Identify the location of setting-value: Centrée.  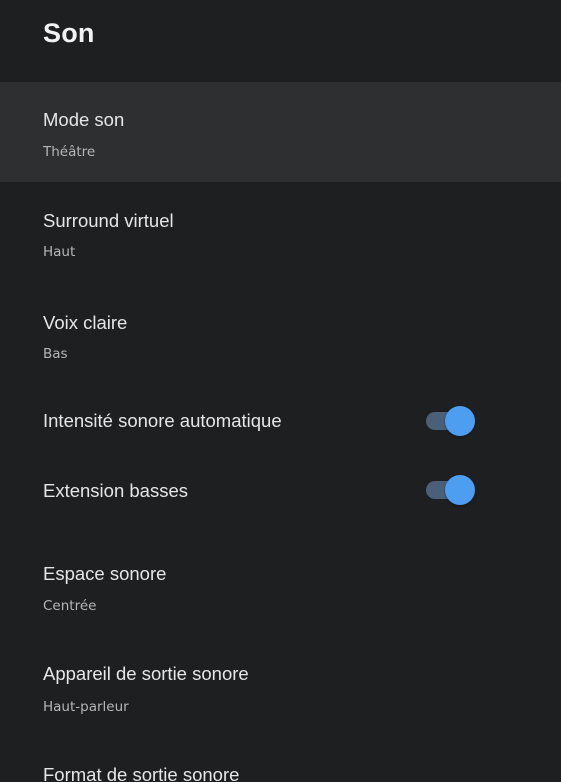
(70, 606).